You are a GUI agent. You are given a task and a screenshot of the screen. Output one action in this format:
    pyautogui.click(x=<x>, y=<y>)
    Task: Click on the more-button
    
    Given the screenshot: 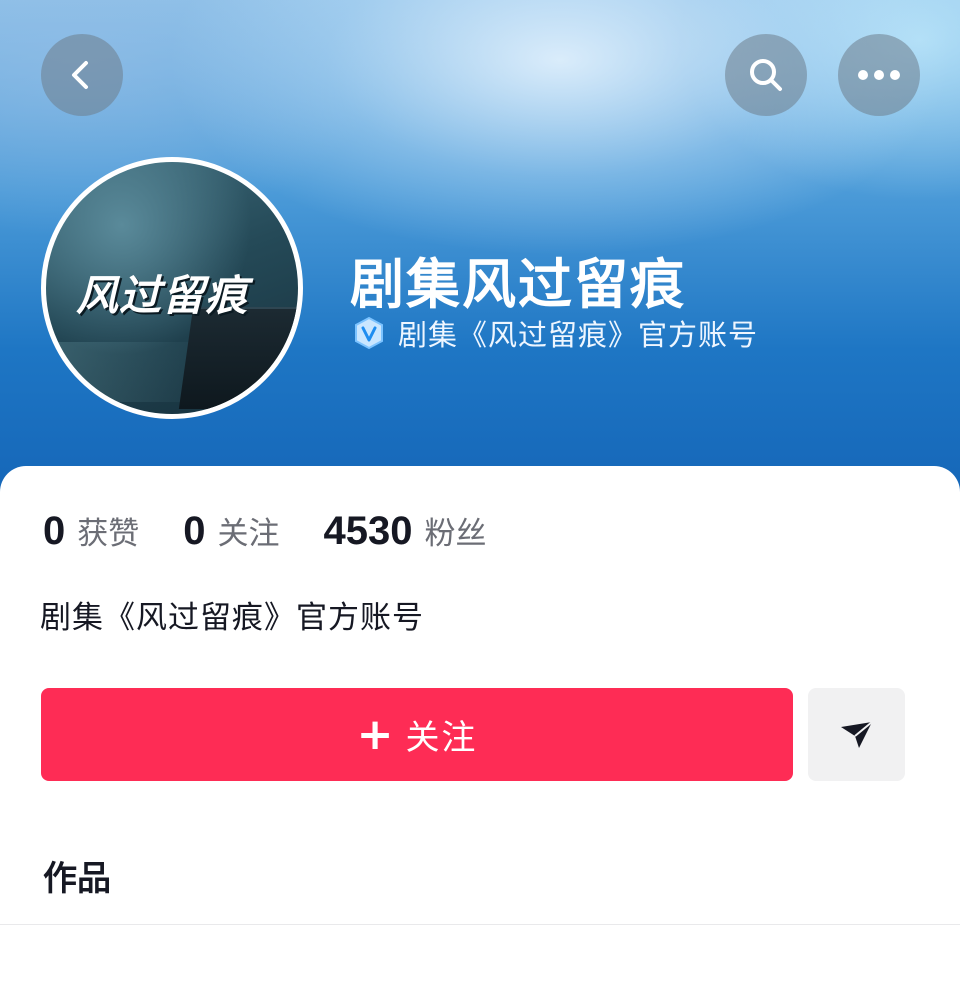 What is the action you would take?
    pyautogui.click(x=879, y=75)
    